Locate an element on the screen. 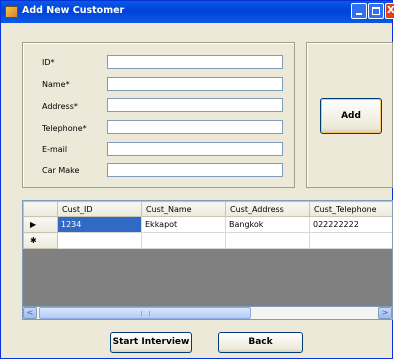  current-row-indicator-icon: ▶ is located at coordinates (40, 224).